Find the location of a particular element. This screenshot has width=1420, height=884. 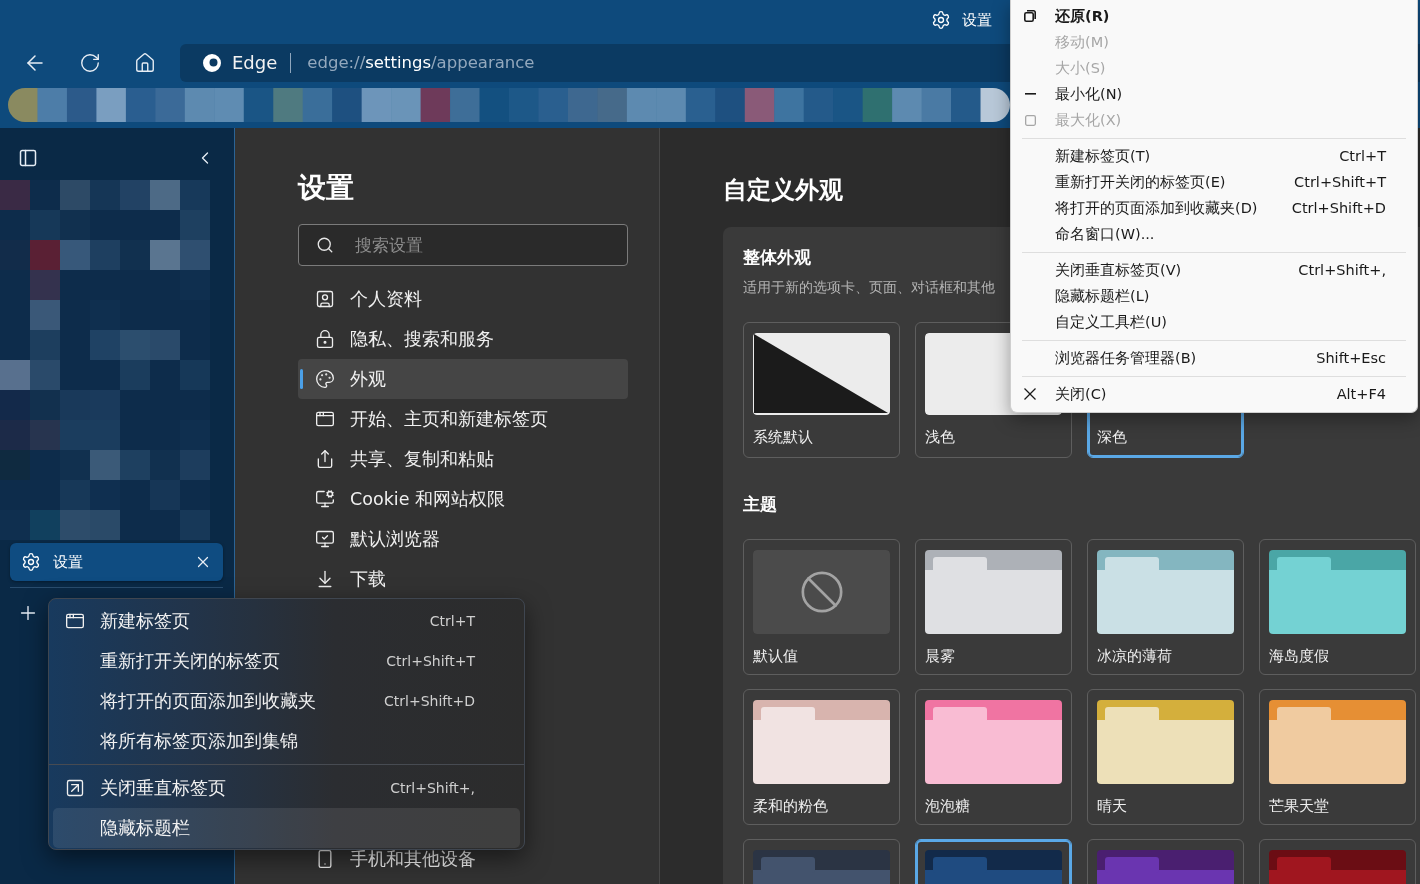

option-label: 深色 is located at coordinates (1112, 437).